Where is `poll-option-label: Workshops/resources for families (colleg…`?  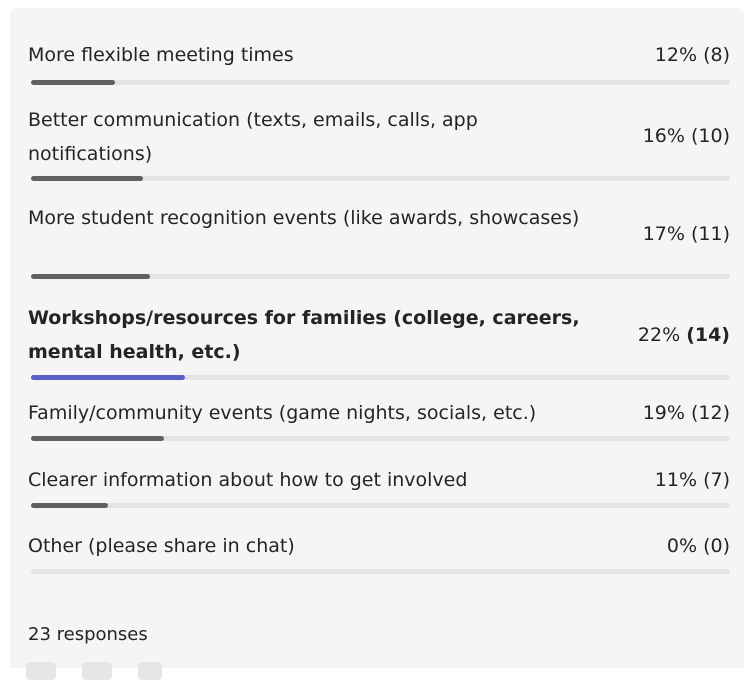 poll-option-label: Workshops/resources for families (colleg… is located at coordinates (304, 335).